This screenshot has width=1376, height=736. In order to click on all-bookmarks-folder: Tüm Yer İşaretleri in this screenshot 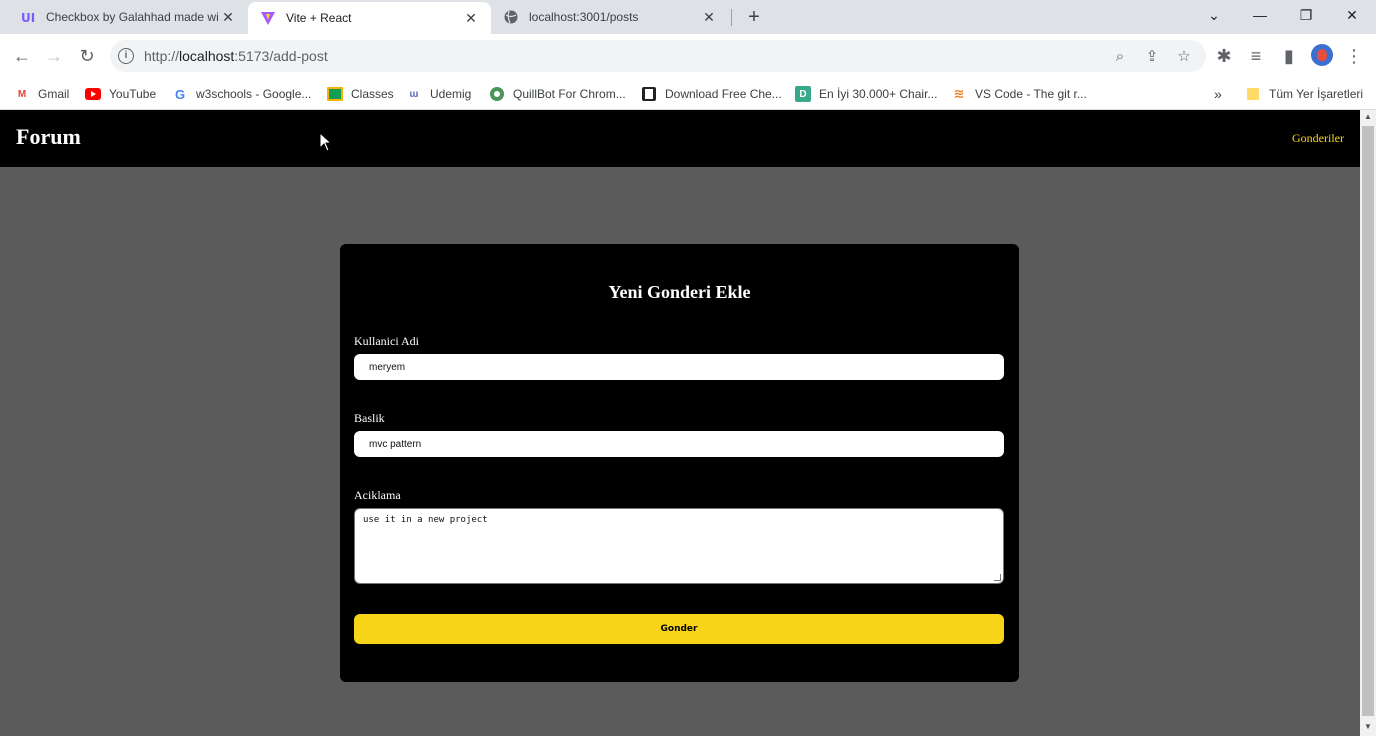, I will do `click(1304, 94)`.